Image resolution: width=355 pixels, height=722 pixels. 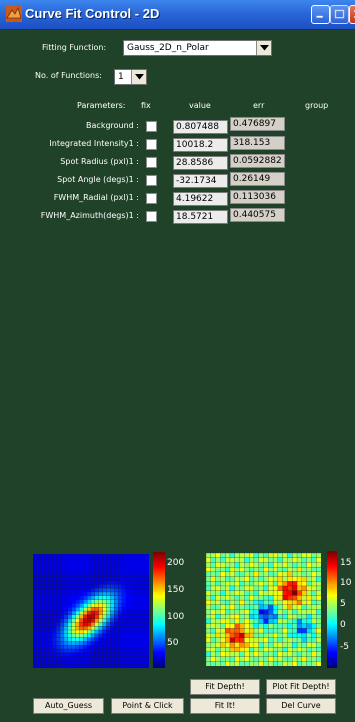 What do you see at coordinates (200, 127) in the screenshot?
I see `param-value-field: 0.807488` at bounding box center [200, 127].